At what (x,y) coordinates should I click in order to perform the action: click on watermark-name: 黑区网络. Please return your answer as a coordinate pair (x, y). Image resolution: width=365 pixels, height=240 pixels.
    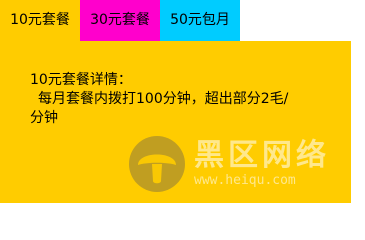
    Looking at the image, I should click on (262, 155).